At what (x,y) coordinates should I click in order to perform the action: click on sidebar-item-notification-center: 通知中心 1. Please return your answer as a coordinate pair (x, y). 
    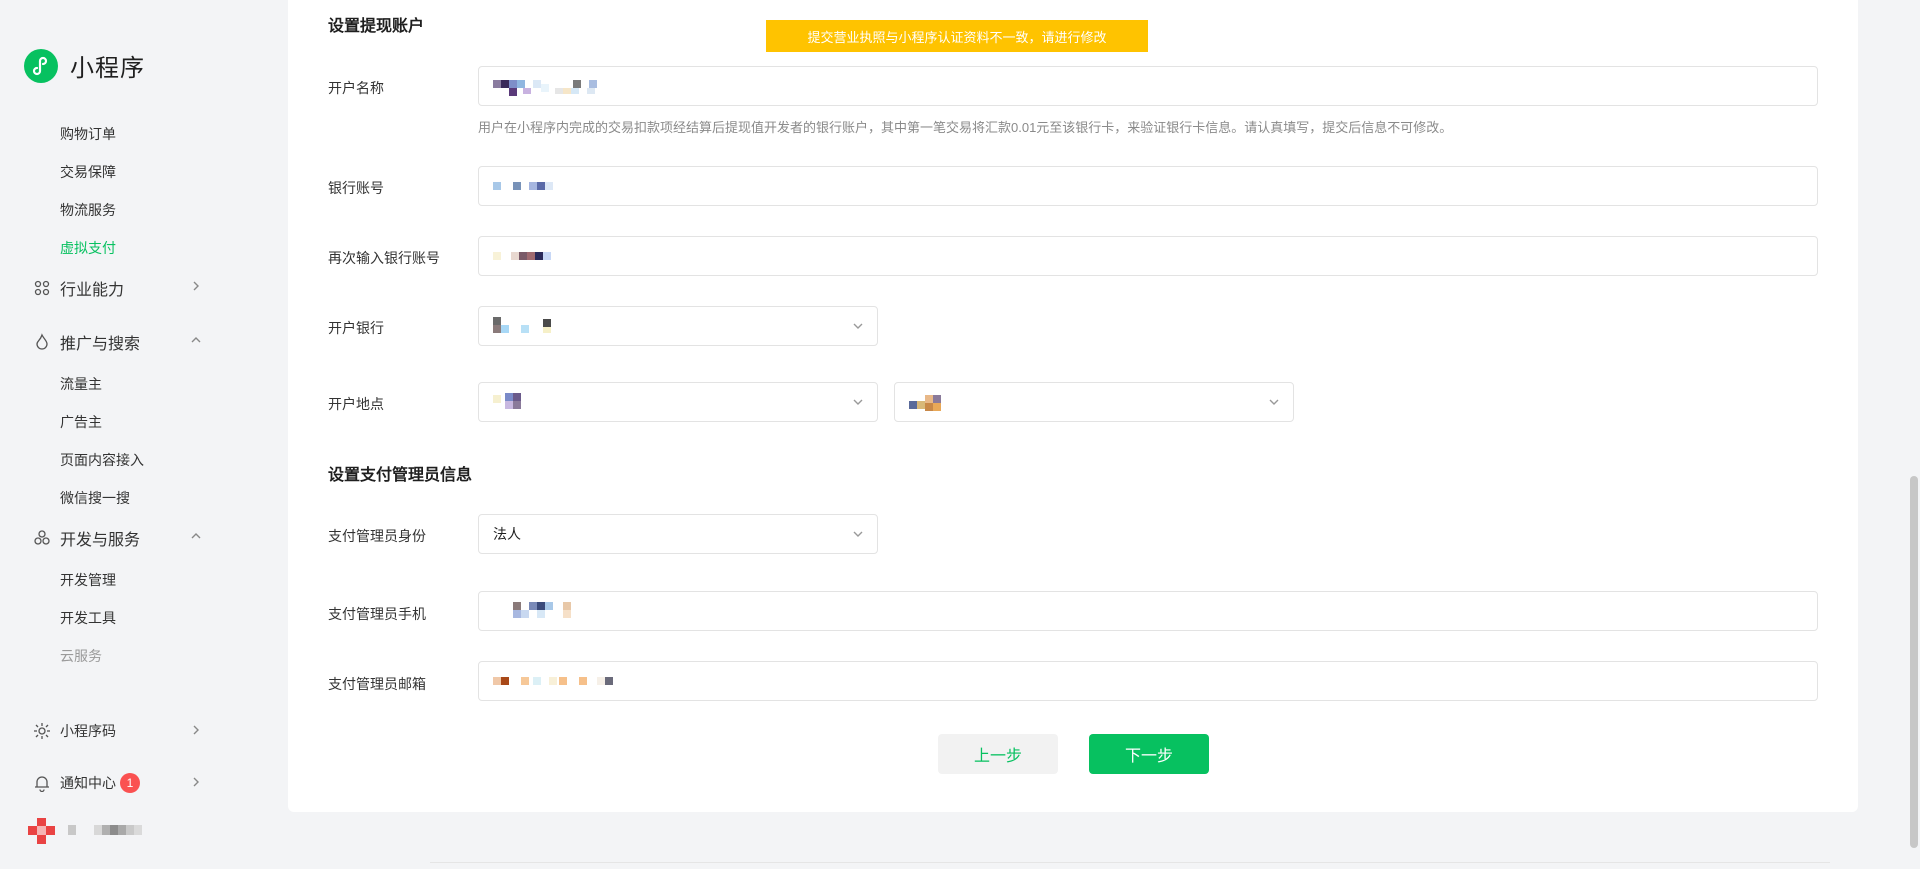
    Looking at the image, I should click on (117, 783).